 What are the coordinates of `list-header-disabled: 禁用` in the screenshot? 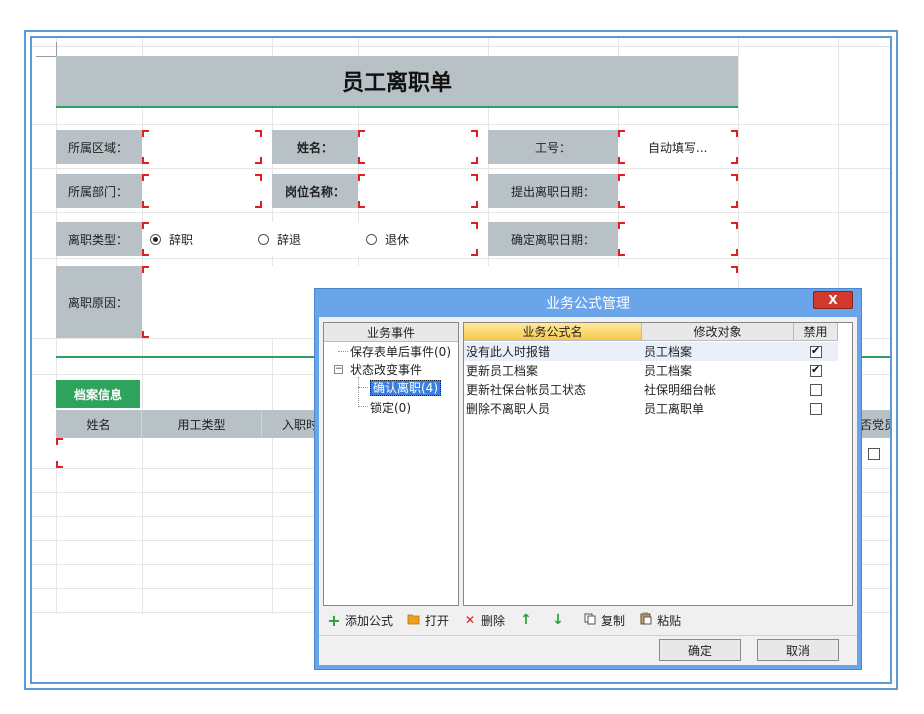 It's located at (816, 332).